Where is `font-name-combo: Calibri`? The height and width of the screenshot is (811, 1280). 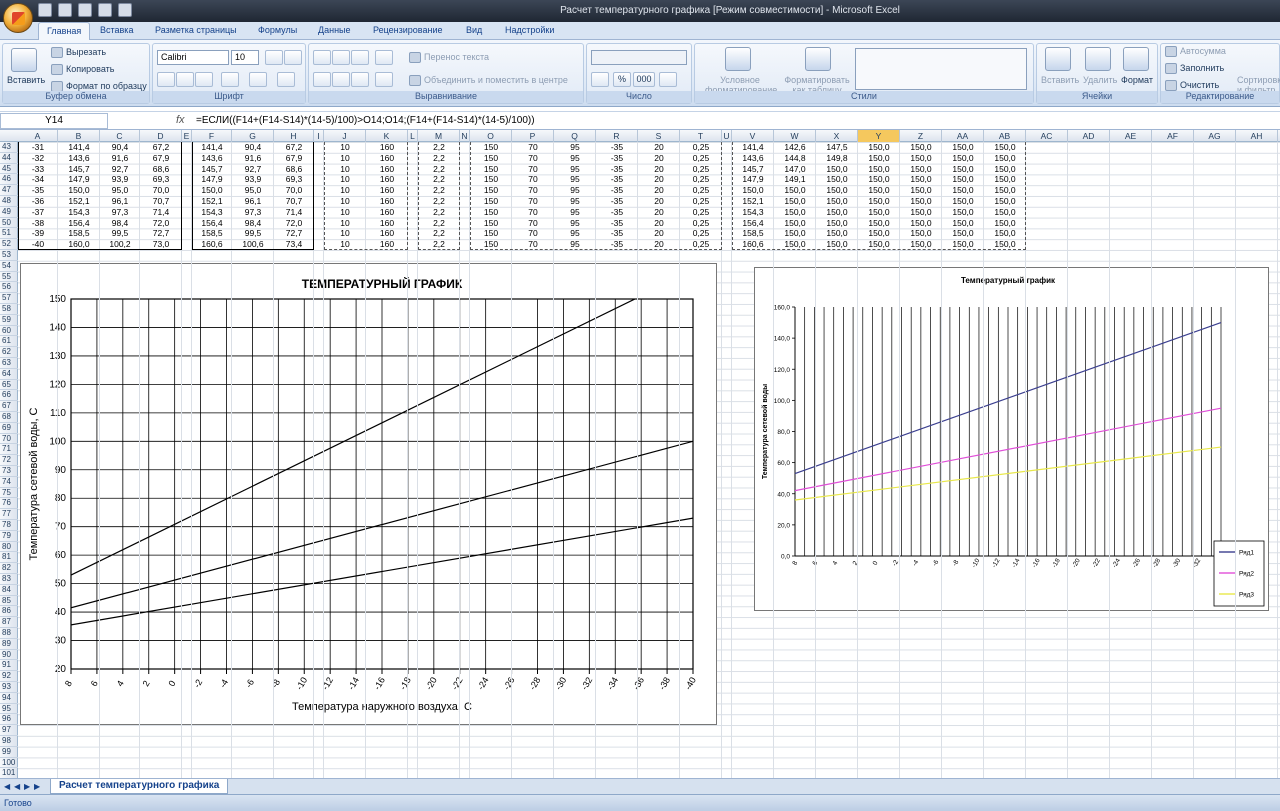
font-name-combo: Calibri is located at coordinates (193, 57).